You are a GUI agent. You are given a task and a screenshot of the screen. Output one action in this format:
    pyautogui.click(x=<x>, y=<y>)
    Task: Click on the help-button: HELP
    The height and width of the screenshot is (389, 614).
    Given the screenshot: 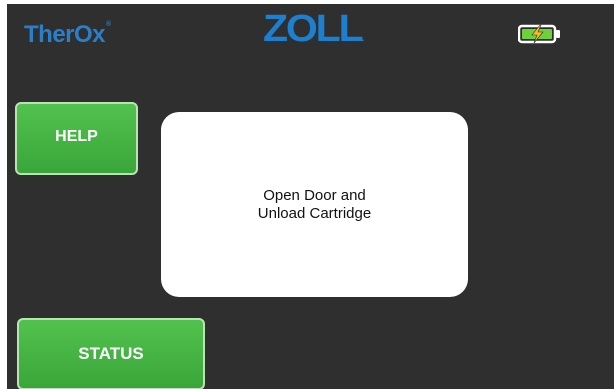 What is the action you would take?
    pyautogui.click(x=76, y=138)
    